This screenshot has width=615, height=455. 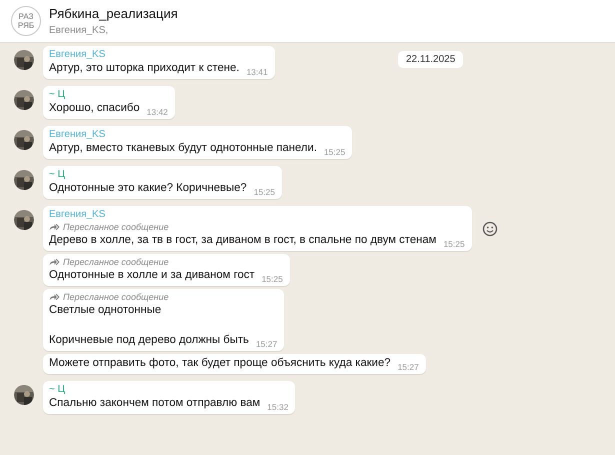 I want to click on message-time: 15:32, so click(x=277, y=407).